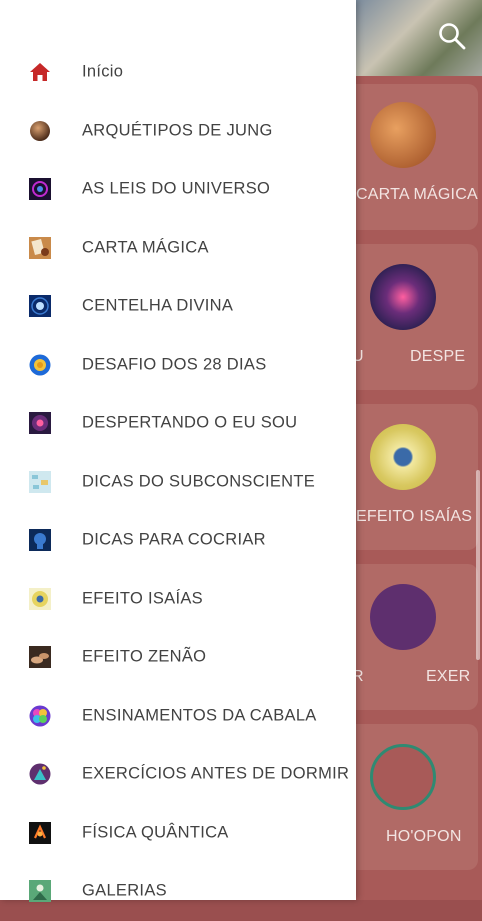 The image size is (482, 921). What do you see at coordinates (40, 365) in the screenshot?
I see `sun-badge-icon` at bounding box center [40, 365].